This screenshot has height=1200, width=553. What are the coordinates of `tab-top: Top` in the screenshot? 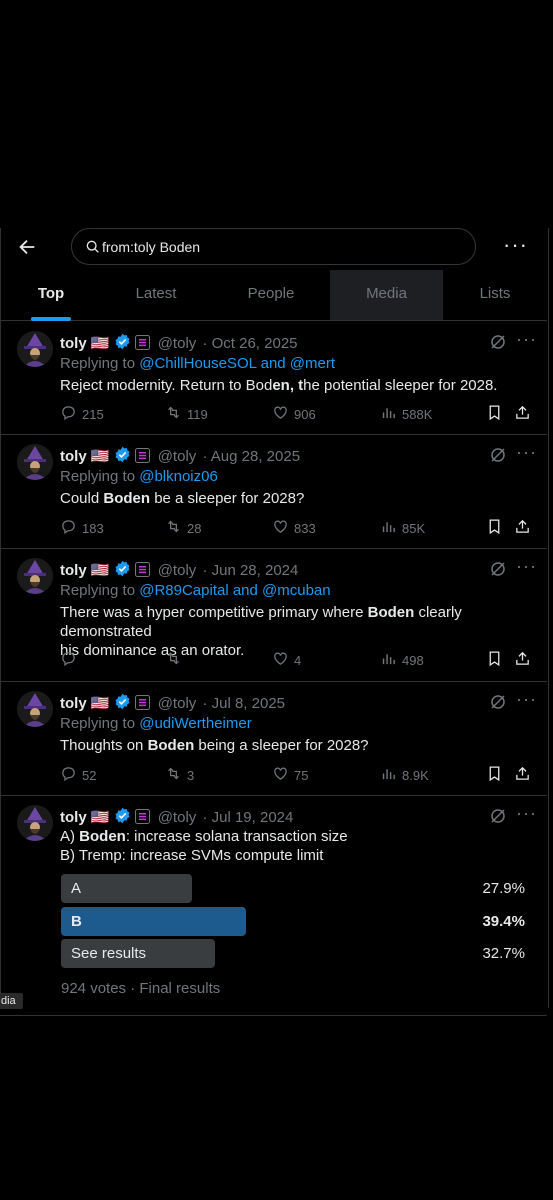 It's located at (51, 295).